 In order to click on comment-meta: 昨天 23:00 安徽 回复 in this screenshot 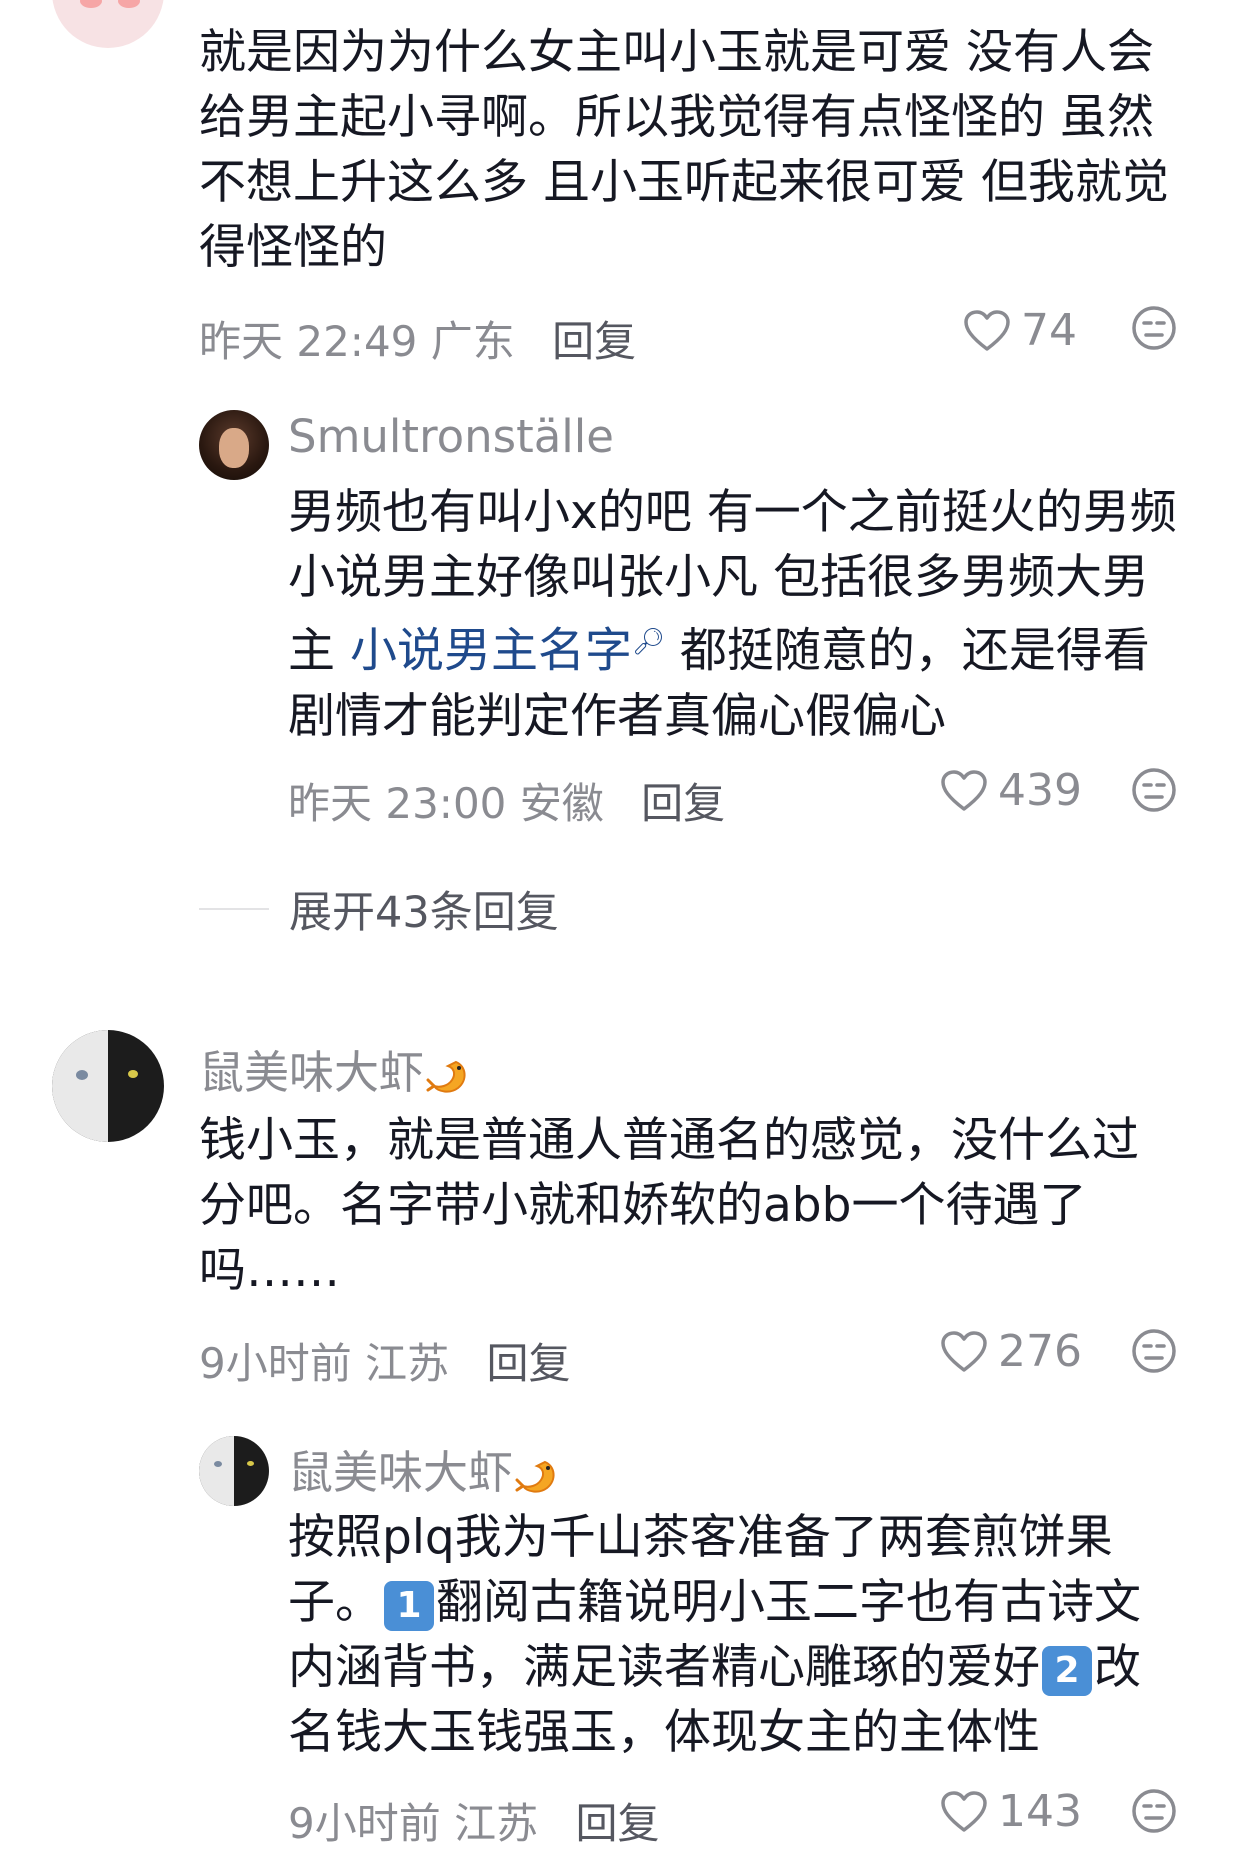, I will do `click(506, 800)`.